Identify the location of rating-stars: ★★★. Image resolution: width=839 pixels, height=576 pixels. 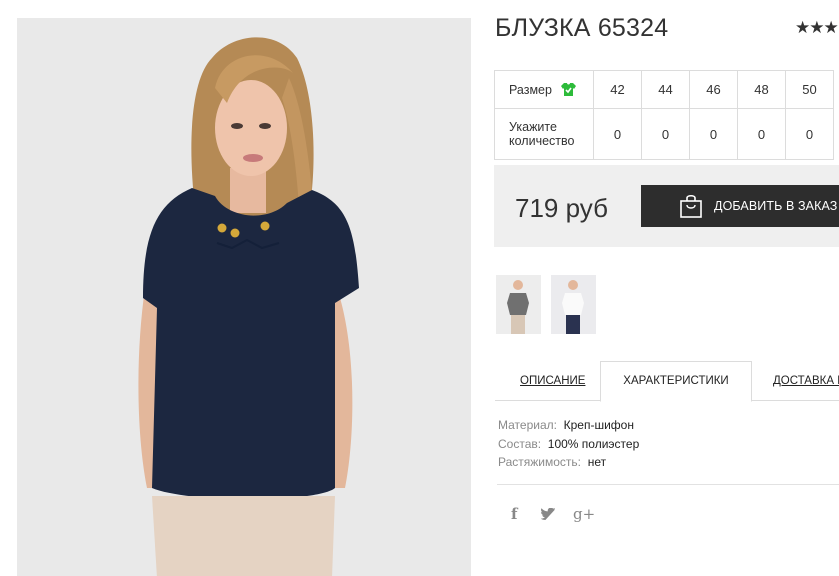
(817, 28).